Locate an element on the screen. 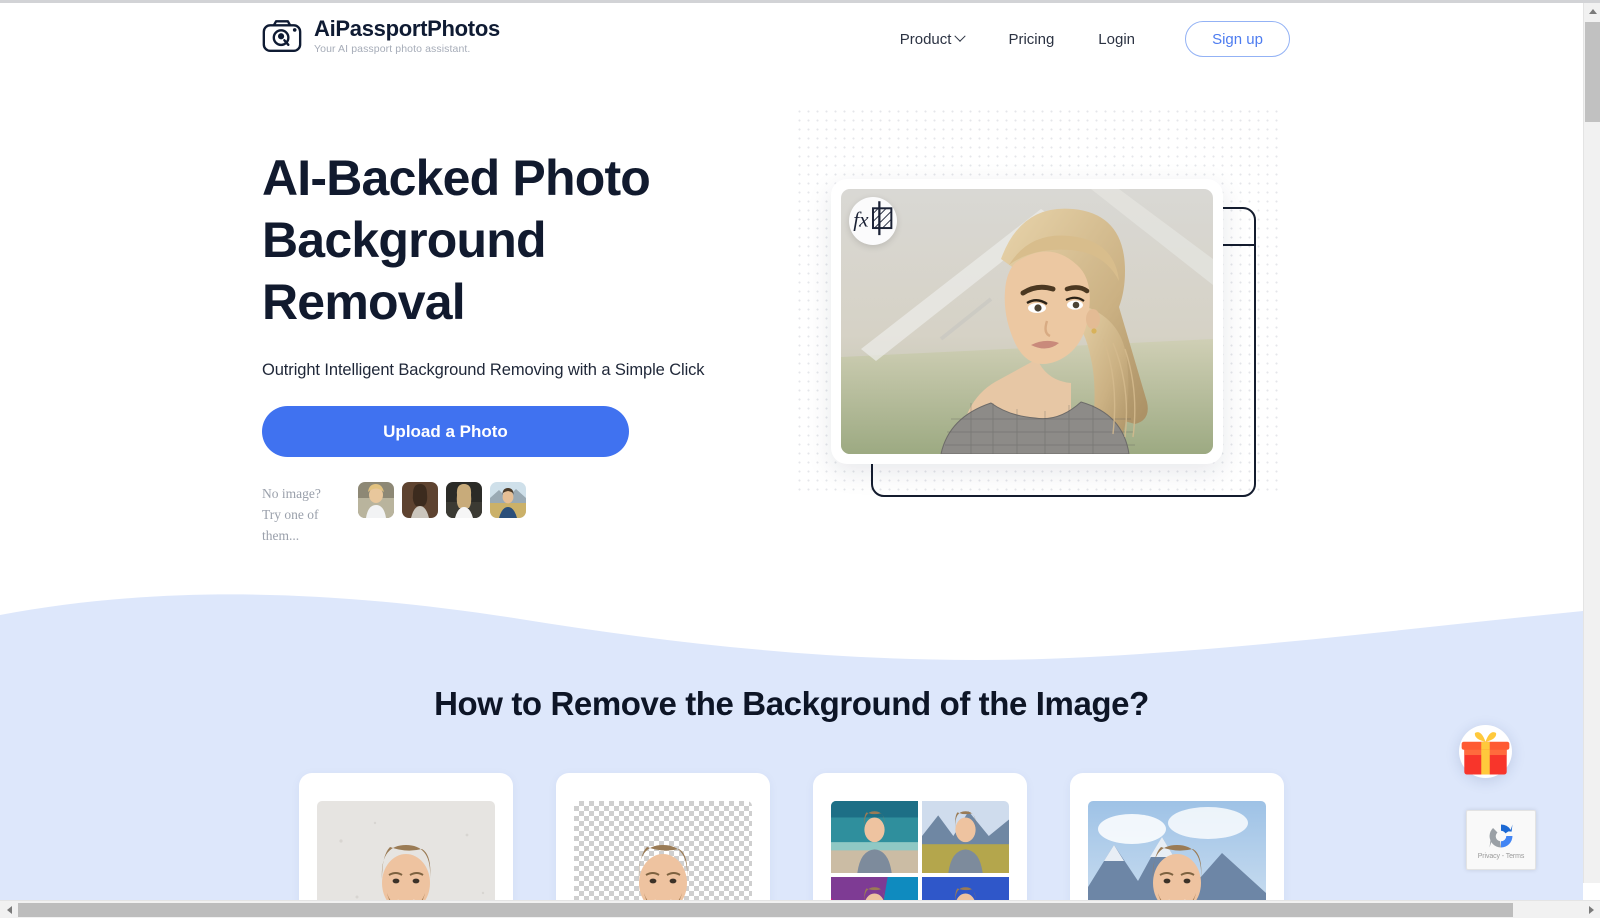  background-options-grid is located at coordinates (920, 850).